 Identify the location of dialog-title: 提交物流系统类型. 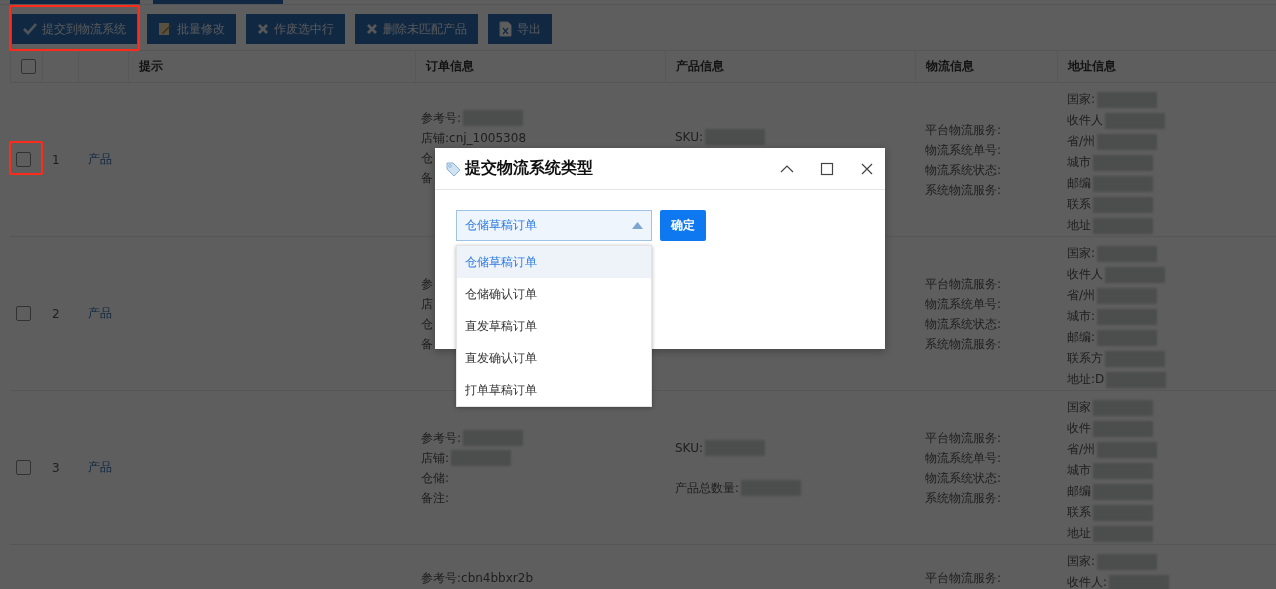
(529, 168).